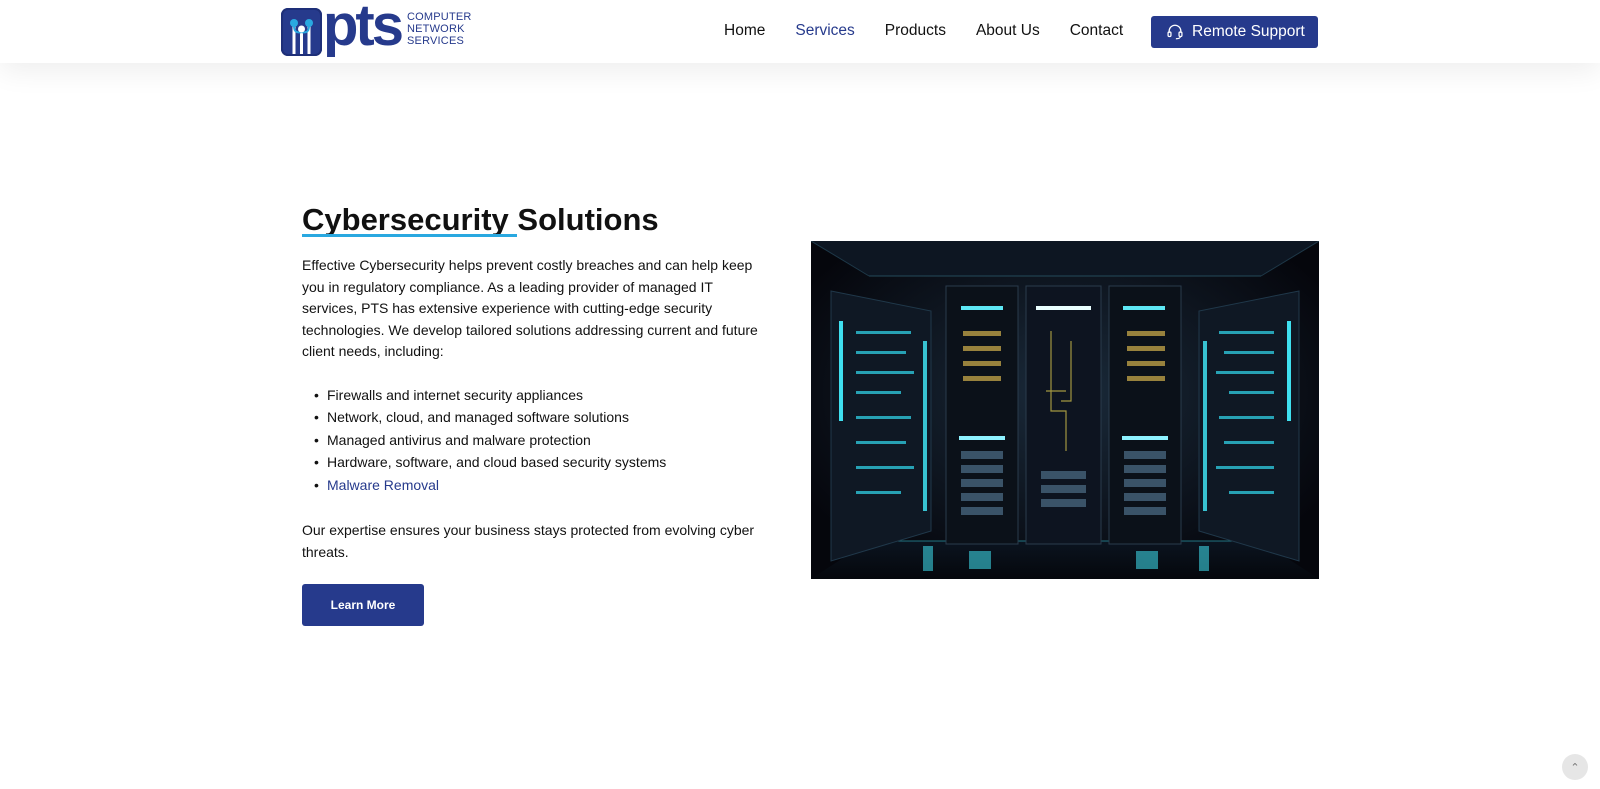 This screenshot has height=789, width=1600. I want to click on heading-rest: Solutions, so click(588, 219).